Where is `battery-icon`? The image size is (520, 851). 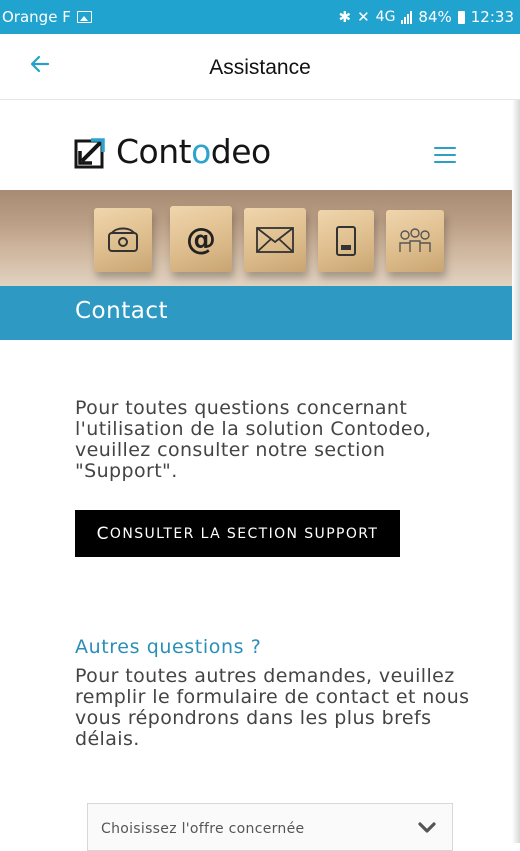 battery-icon is located at coordinates (461, 17).